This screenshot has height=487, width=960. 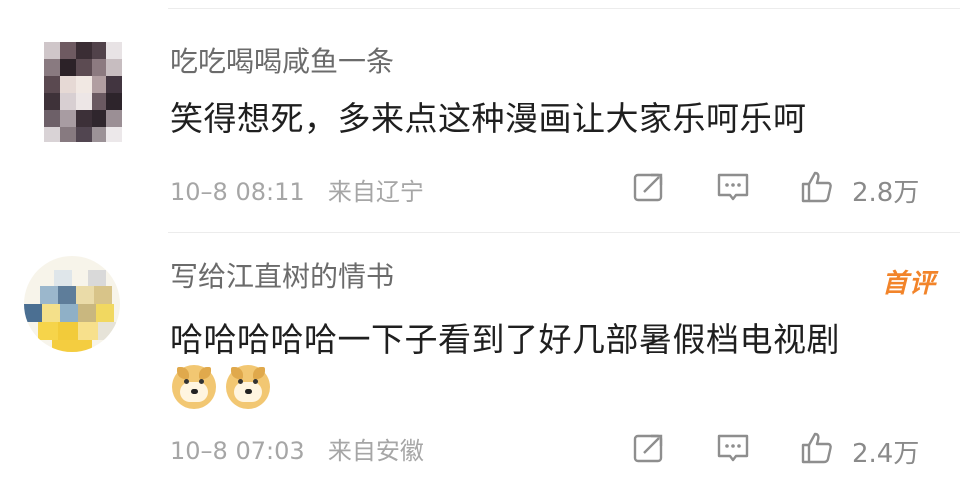 I want to click on username: 吃吃喝喝咸鱼一条, so click(x=282, y=60).